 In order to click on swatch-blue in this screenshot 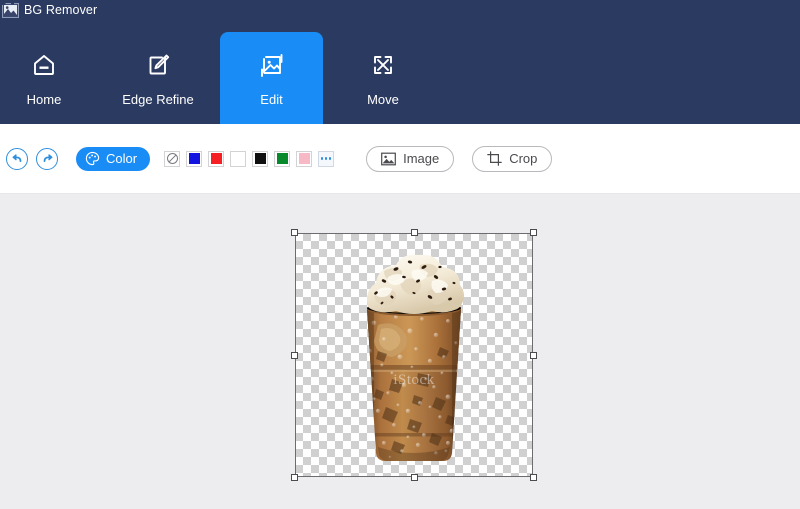, I will do `click(194, 158)`.